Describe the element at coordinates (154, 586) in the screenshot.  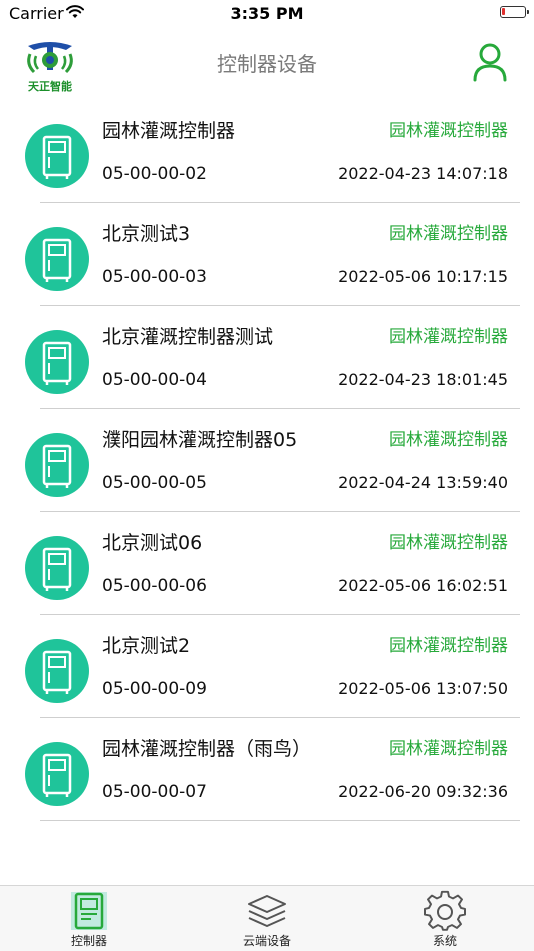
I see `device-id: 05-00-00-06` at that location.